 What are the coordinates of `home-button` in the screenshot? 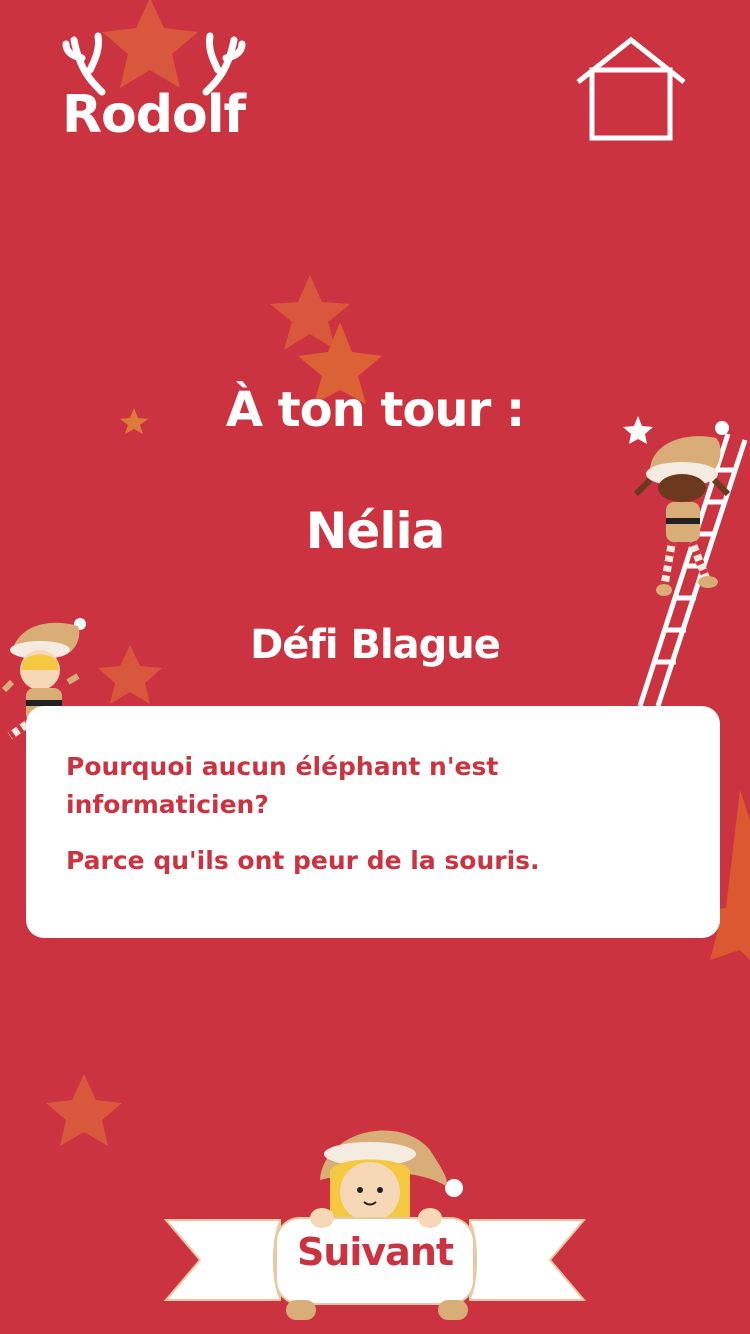 It's located at (631, 89).